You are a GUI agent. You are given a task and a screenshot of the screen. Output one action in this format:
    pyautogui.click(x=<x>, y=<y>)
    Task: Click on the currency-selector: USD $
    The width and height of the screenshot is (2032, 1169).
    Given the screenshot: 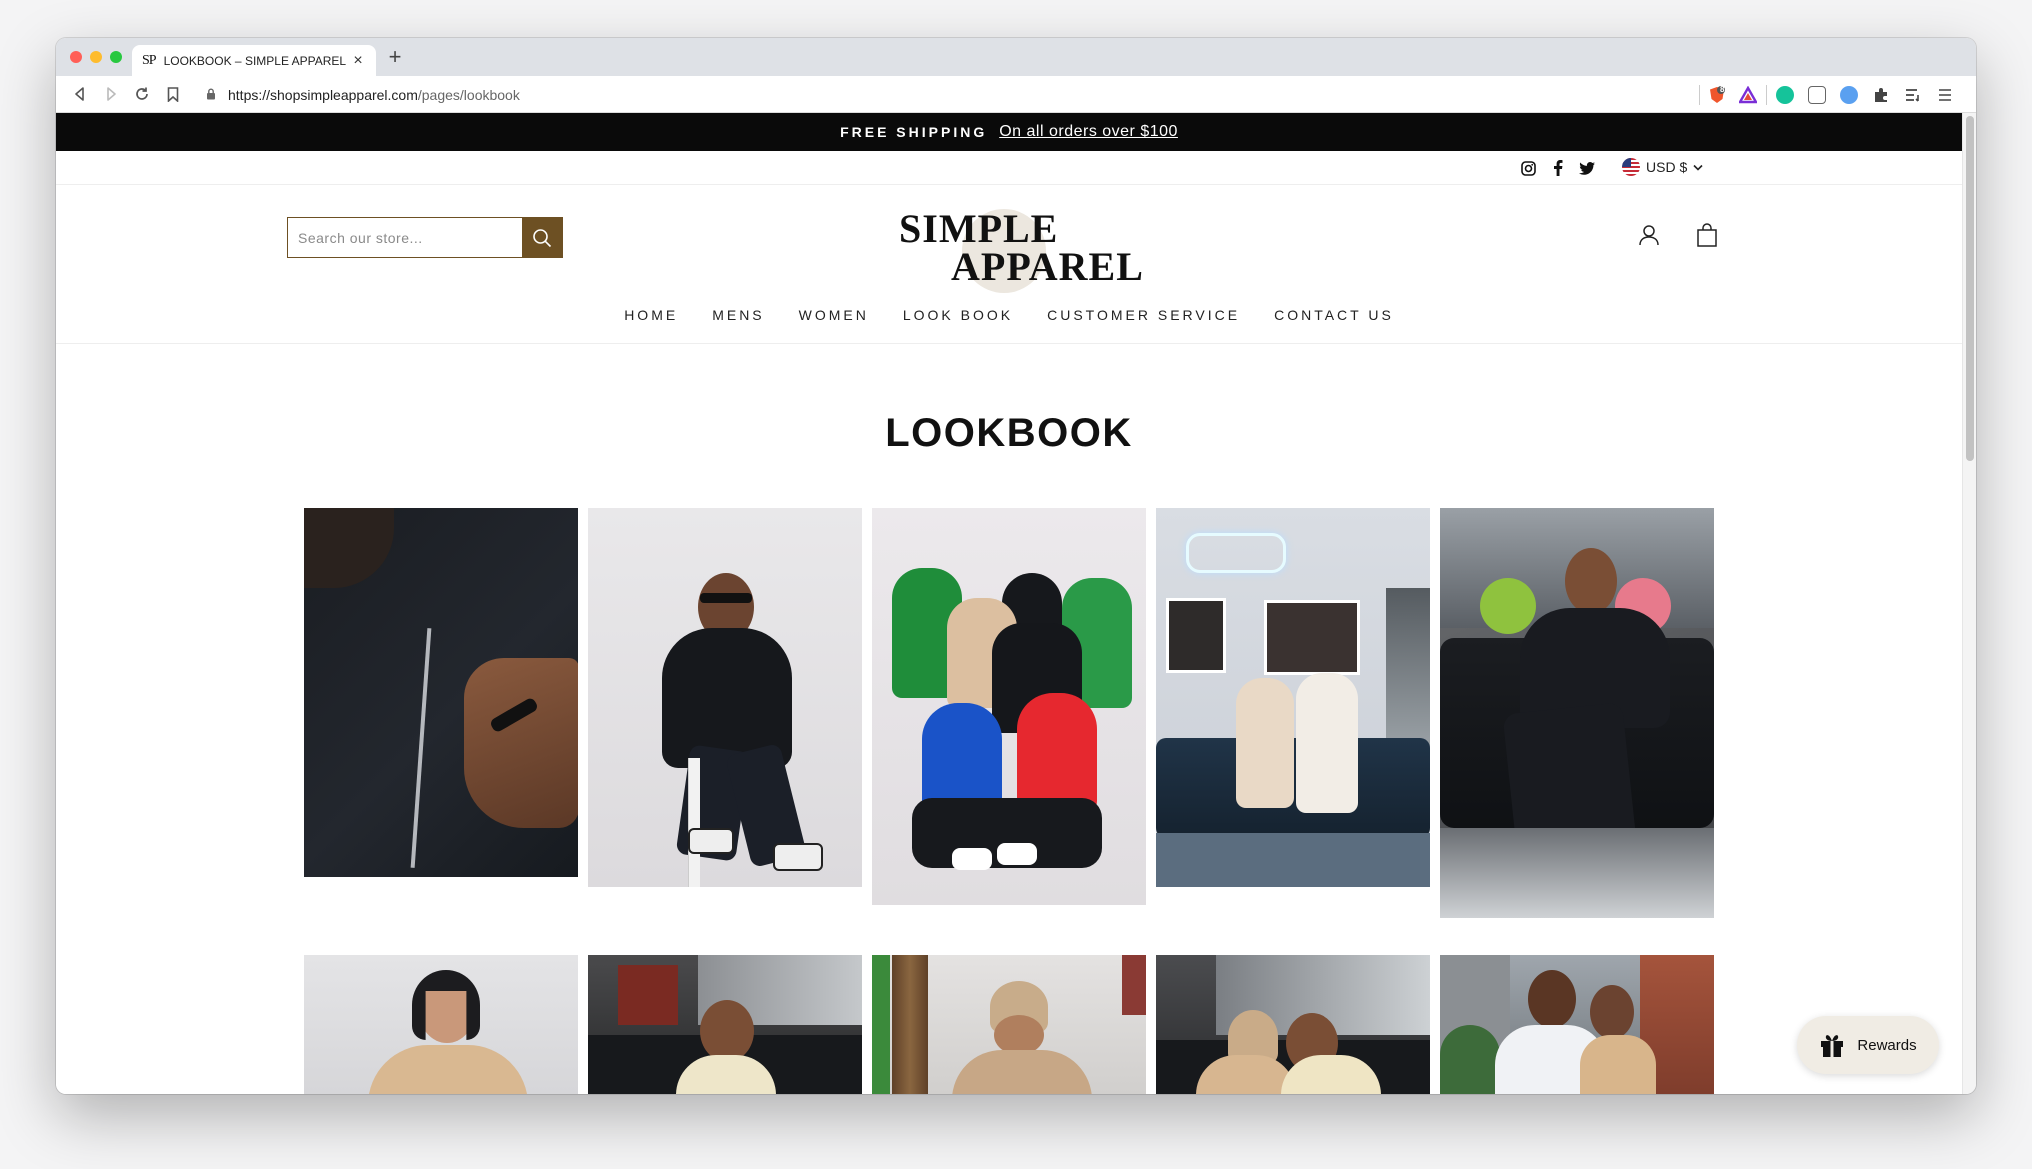 What is the action you would take?
    pyautogui.click(x=1662, y=167)
    